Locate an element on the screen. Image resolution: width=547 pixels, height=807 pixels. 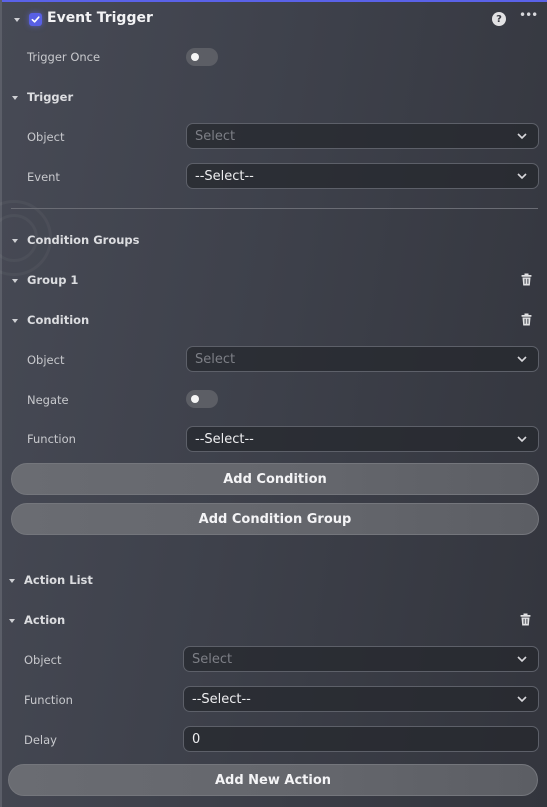
component-header: Event Trigger ? ••• is located at coordinates (273, 19).